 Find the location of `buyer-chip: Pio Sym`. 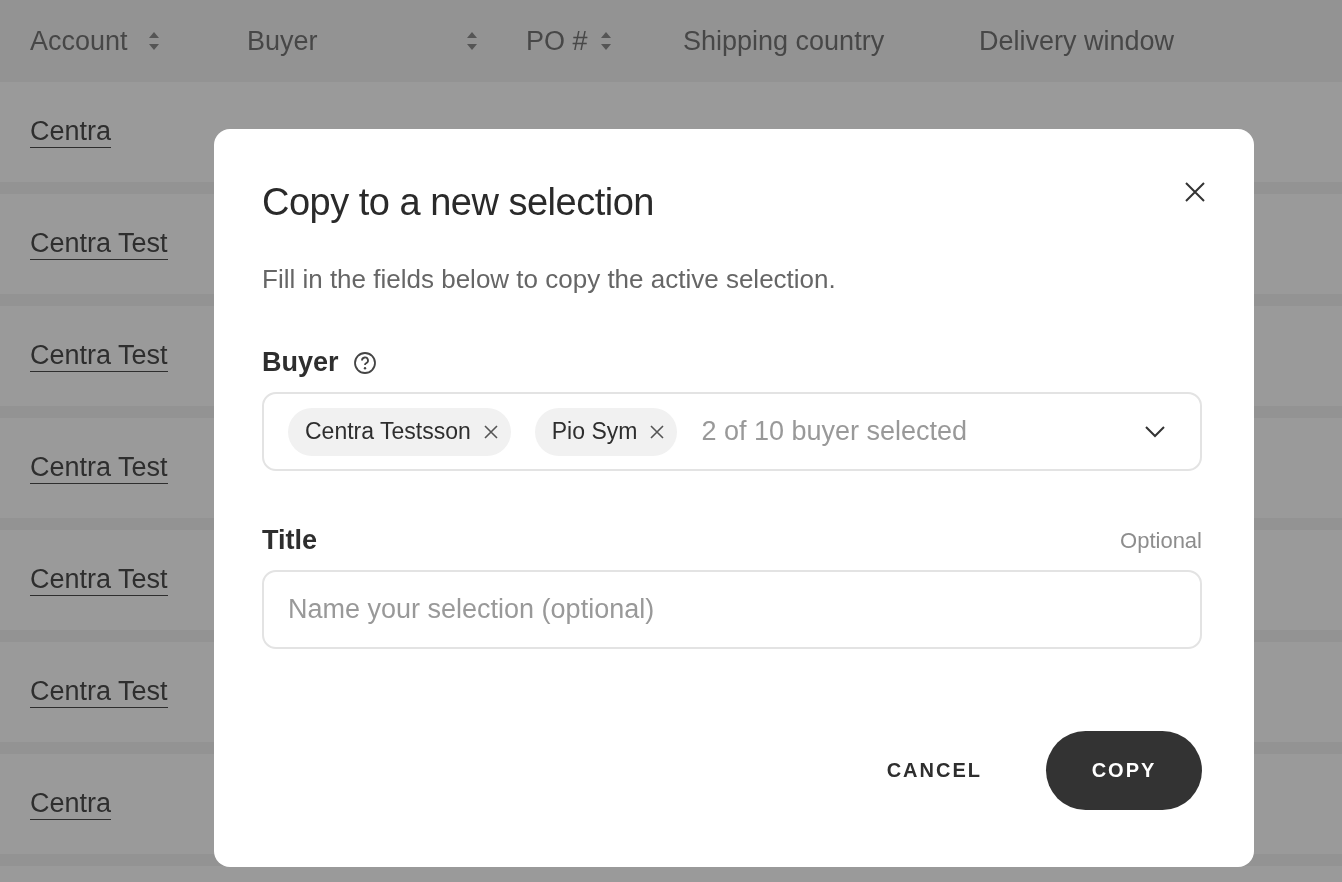

buyer-chip: Pio Sym is located at coordinates (606, 431).